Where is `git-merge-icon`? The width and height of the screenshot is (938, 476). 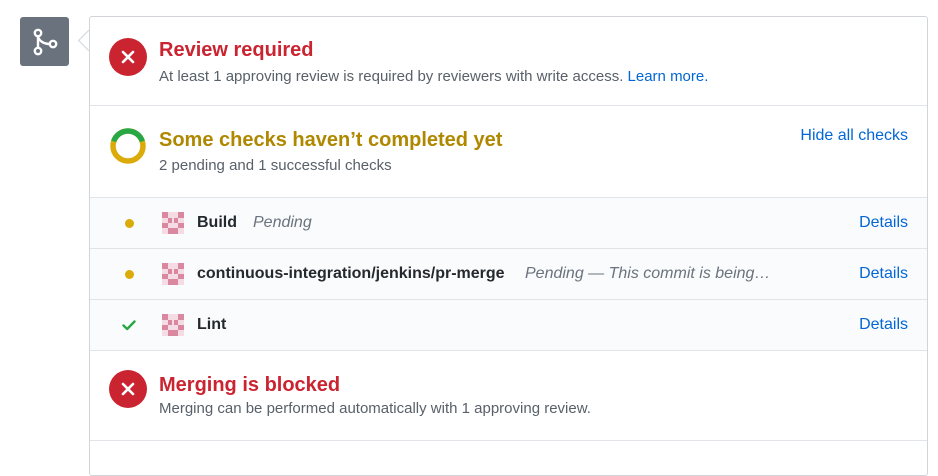
git-merge-icon is located at coordinates (45, 41).